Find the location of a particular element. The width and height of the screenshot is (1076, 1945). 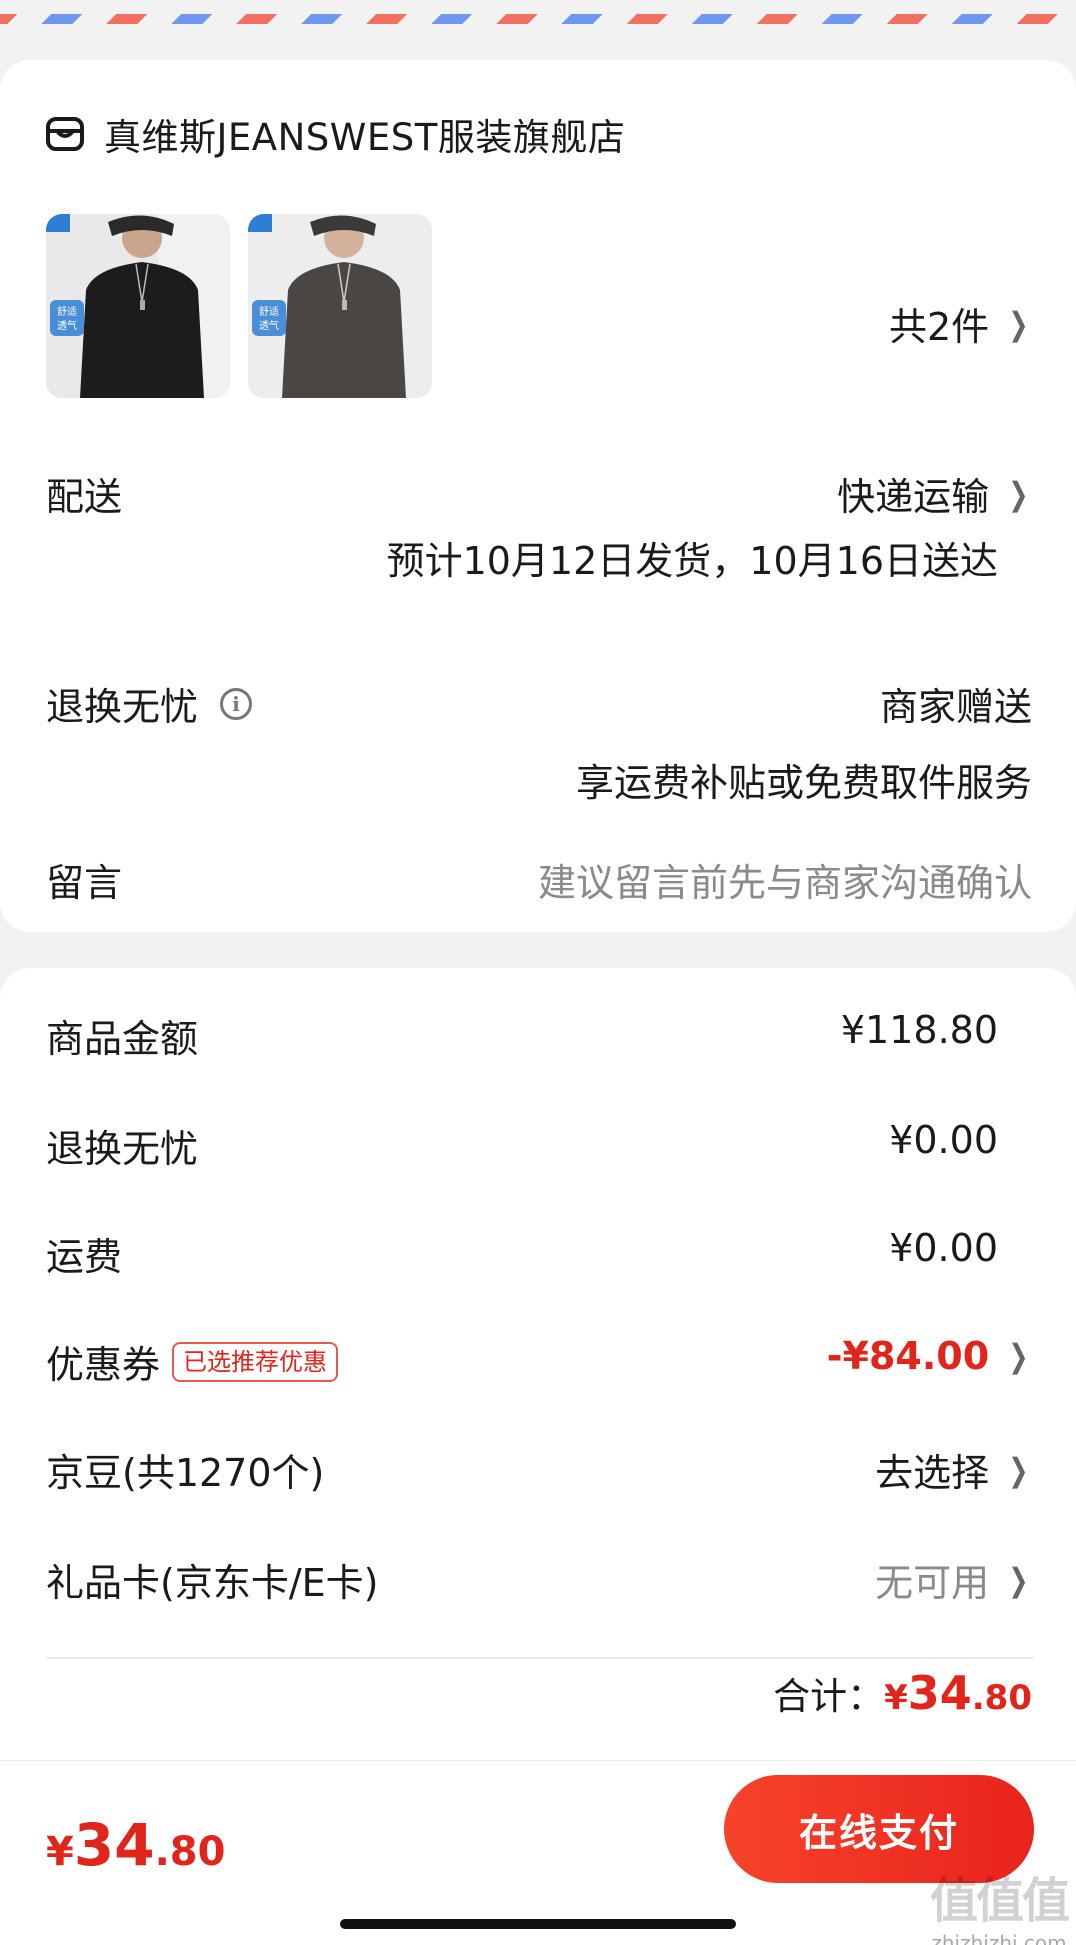

jingdou-select: 去选择 ❯ is located at coordinates (953, 1469).